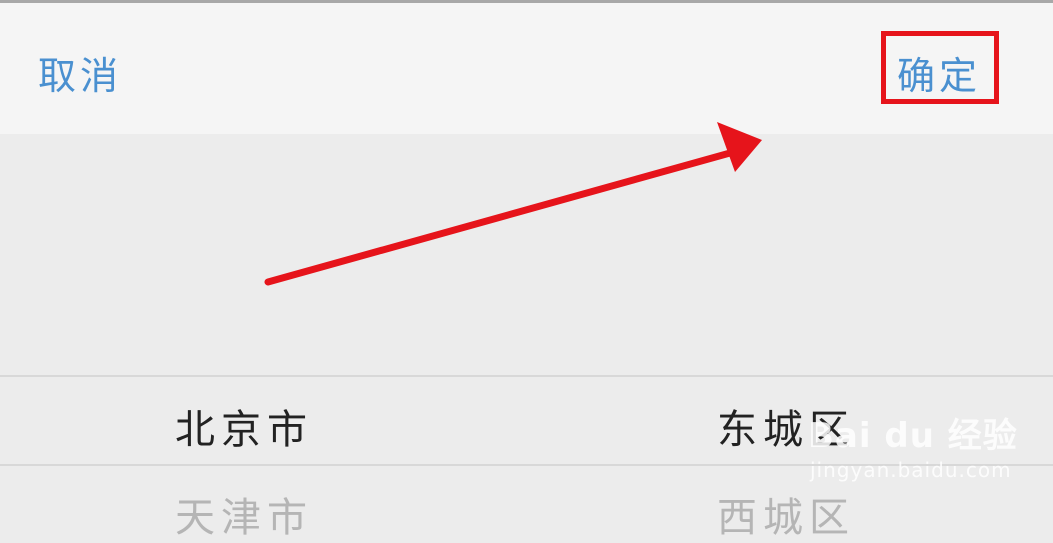  Describe the element at coordinates (911, 470) in the screenshot. I see `watermark-url: jingyan.baidu.com` at that location.